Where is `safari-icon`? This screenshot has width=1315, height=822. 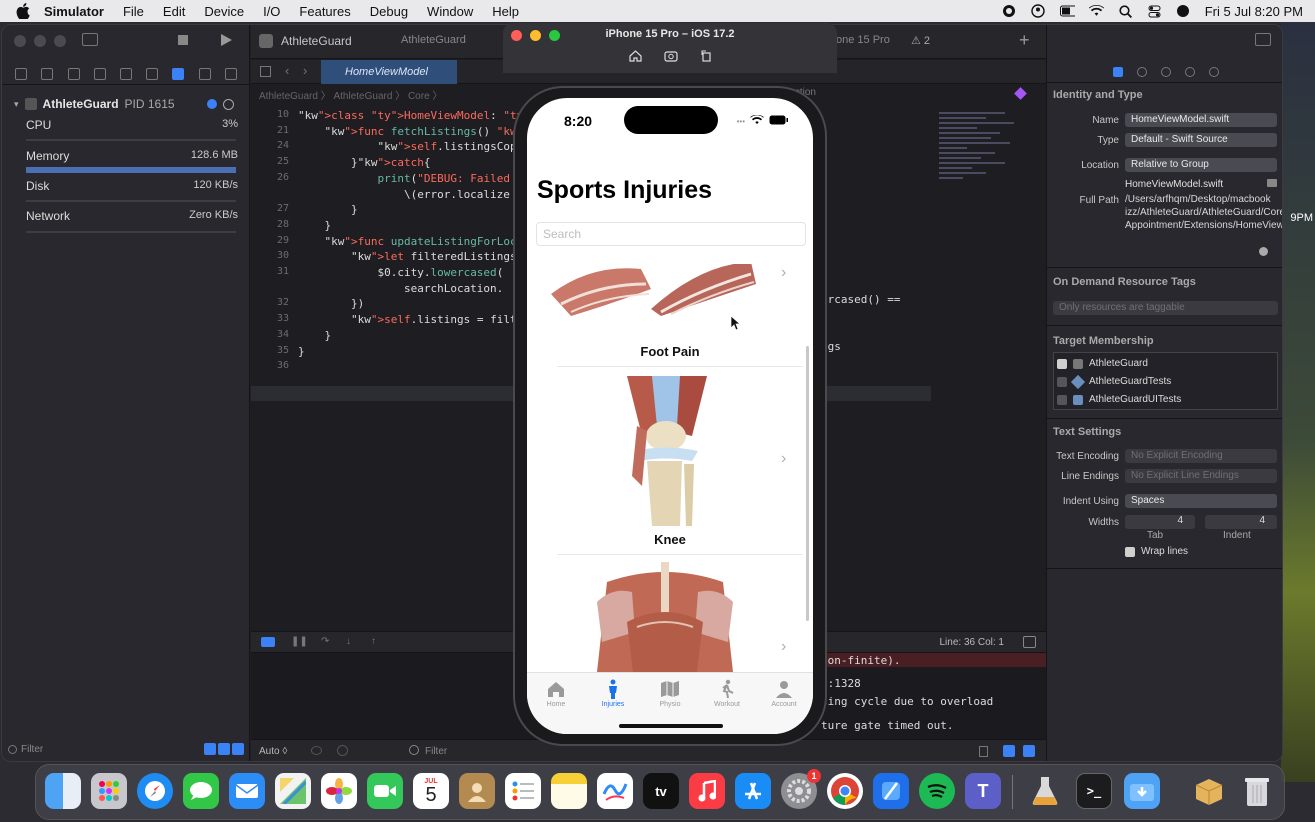 safari-icon is located at coordinates (155, 791).